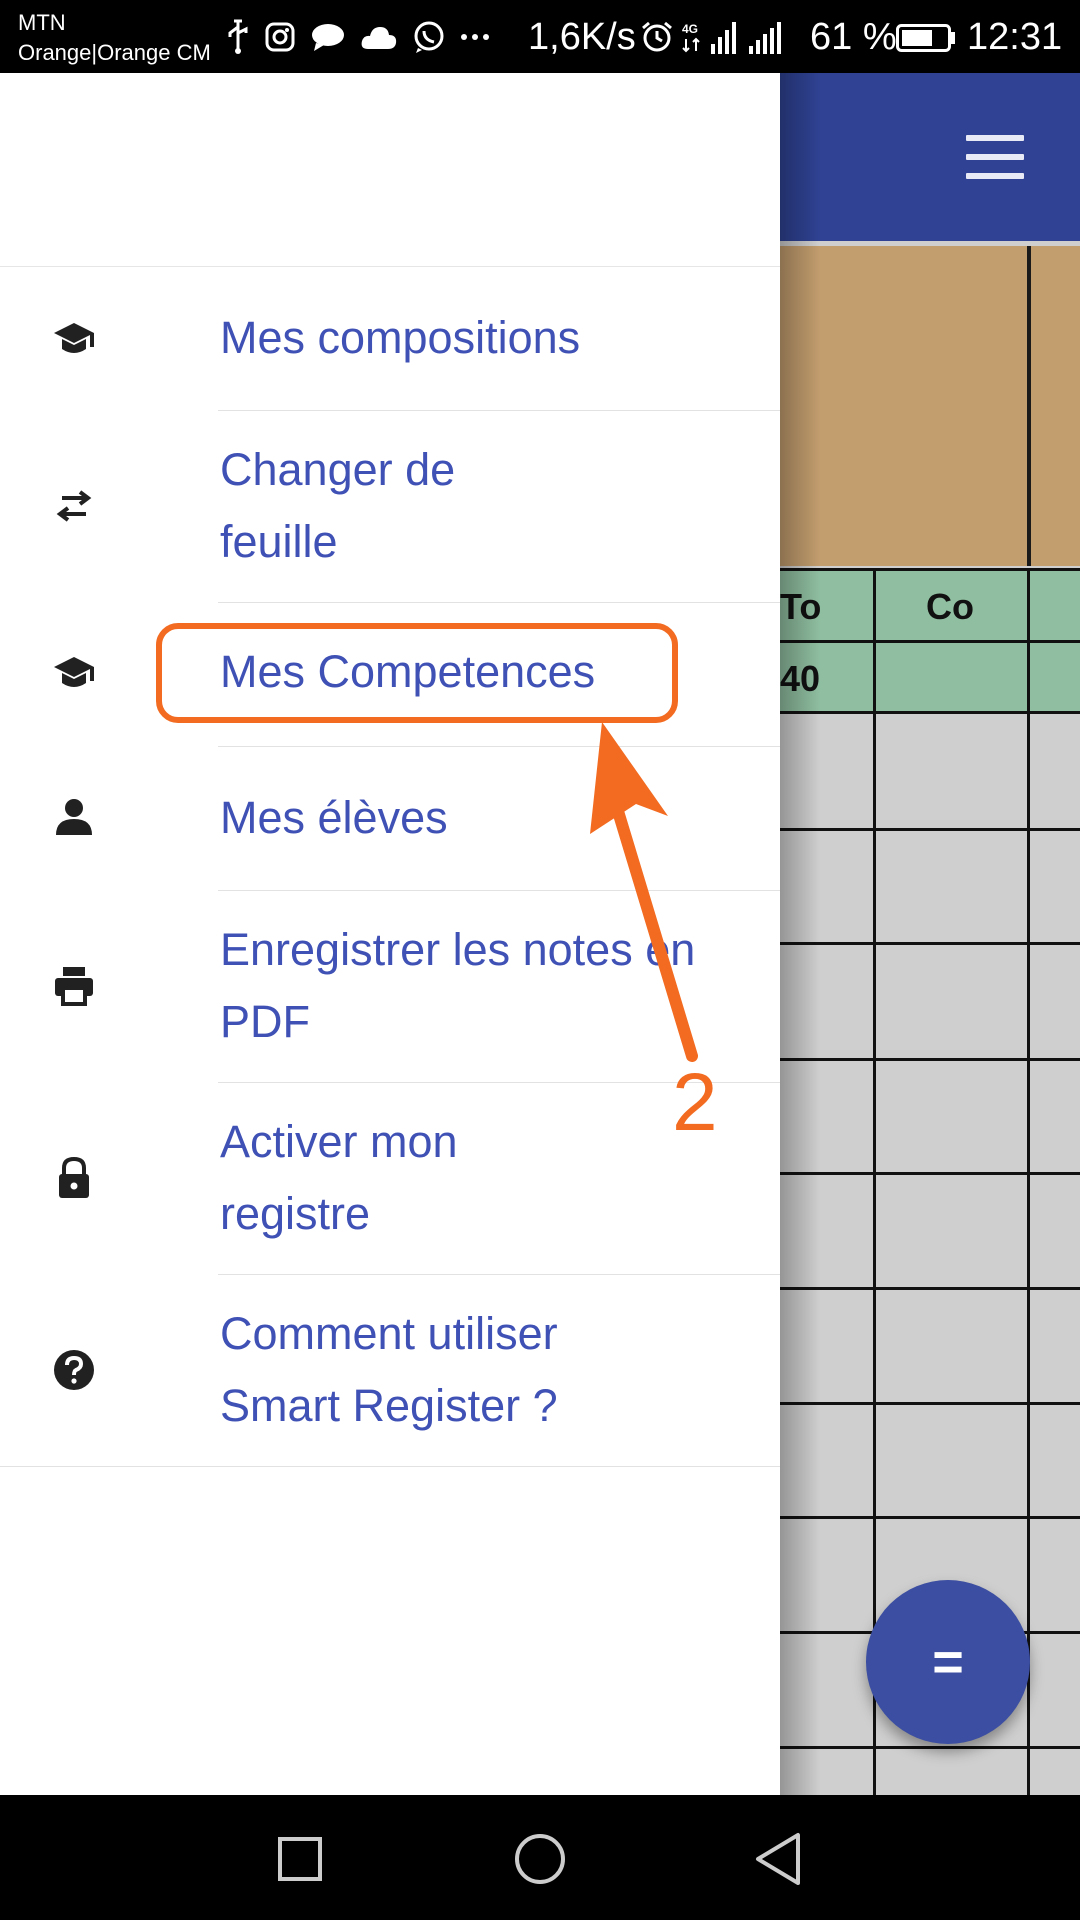 The width and height of the screenshot is (1080, 1920). What do you see at coordinates (582, 37) in the screenshot?
I see `network-speed: 1,6K/s` at bounding box center [582, 37].